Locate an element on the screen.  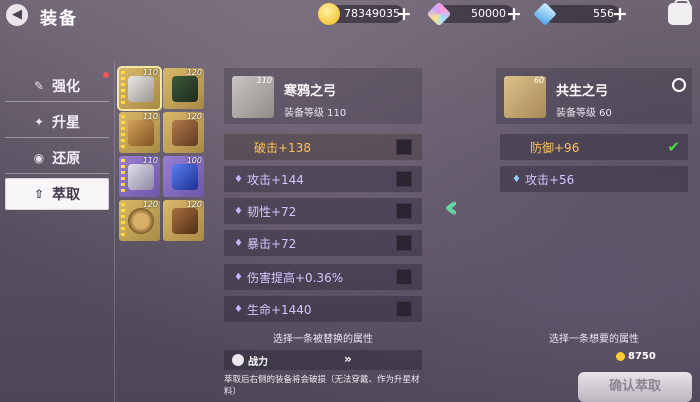
attribute-text: 伤害提高+0.36% is located at coordinates (295, 277).